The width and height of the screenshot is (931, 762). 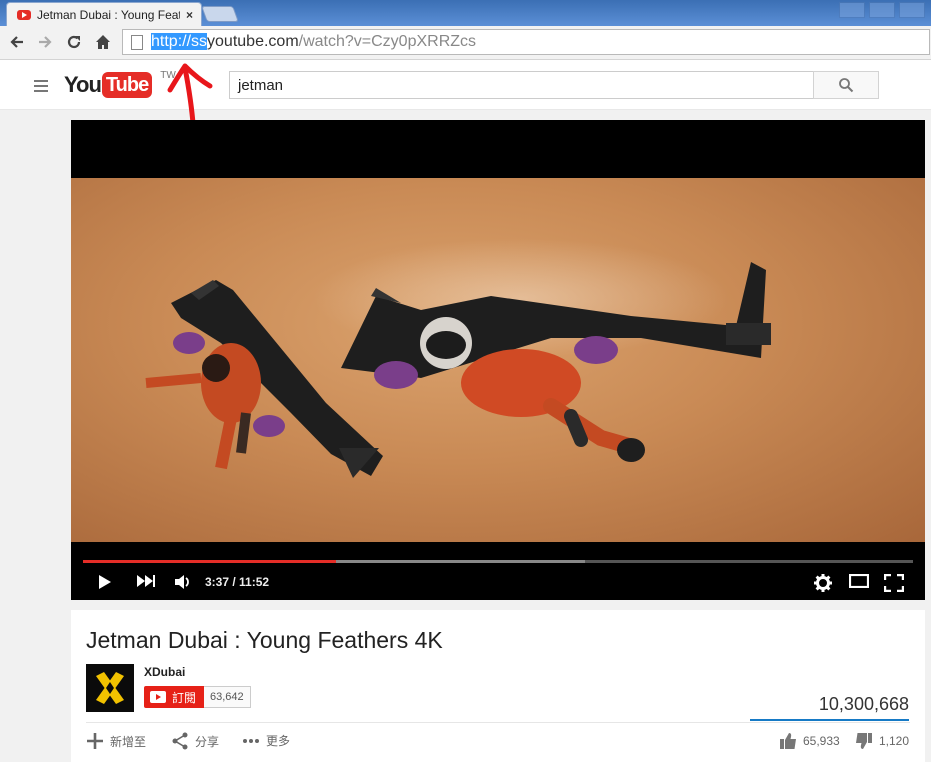 I want to click on search-button, so click(x=846, y=85).